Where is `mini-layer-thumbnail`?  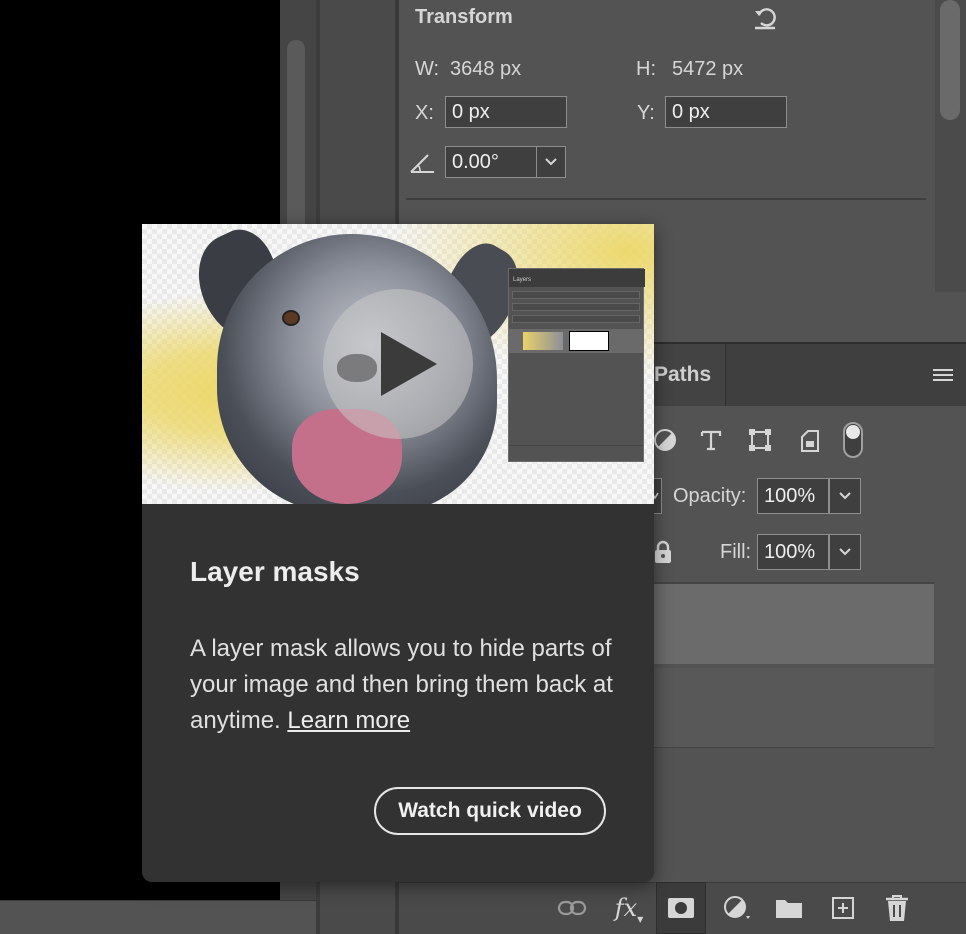
mini-layer-thumbnail is located at coordinates (543, 341).